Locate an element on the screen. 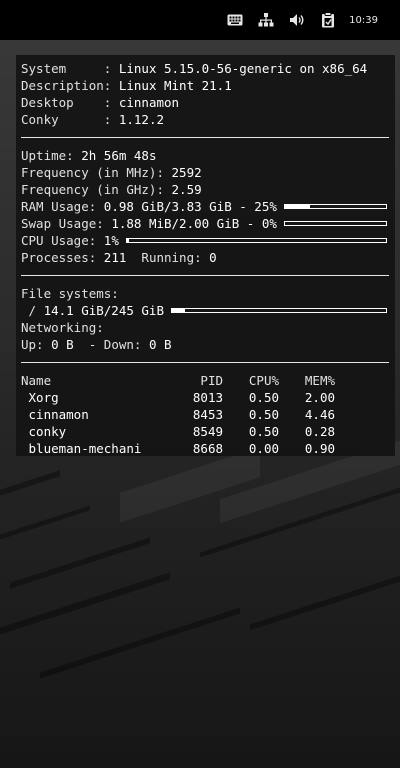 Image resolution: width=400 pixels, height=768 pixels. process-name: cinnamon is located at coordinates (55, 414).